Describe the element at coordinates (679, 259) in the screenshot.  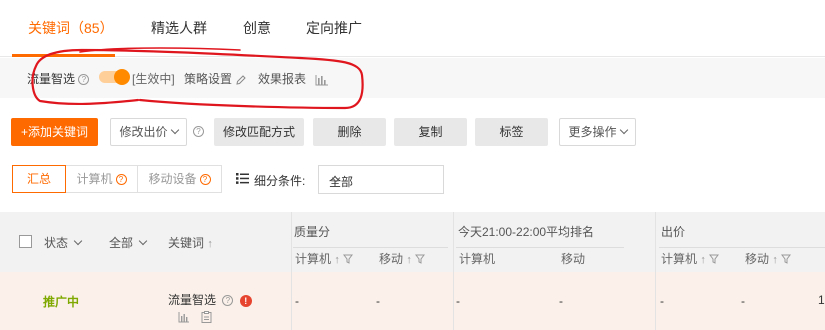
I see `bid-computer-label: 计算机` at that location.